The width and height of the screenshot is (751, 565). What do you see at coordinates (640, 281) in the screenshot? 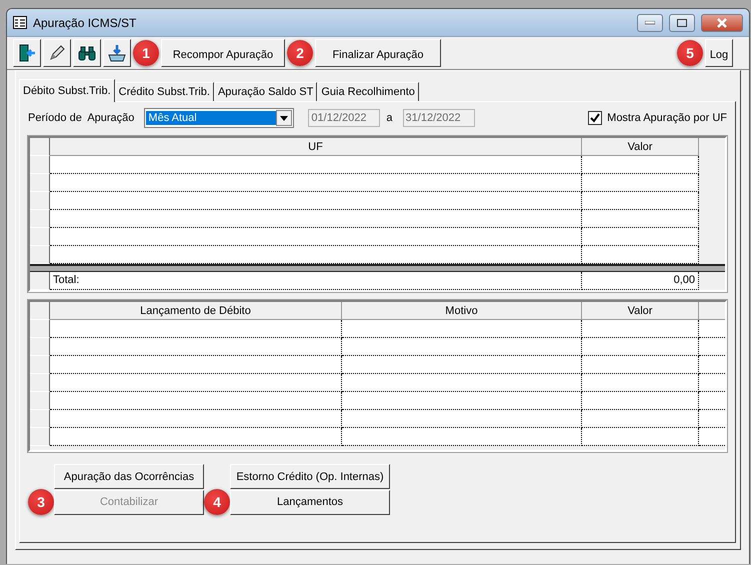
I see `total-value: 0,00` at bounding box center [640, 281].